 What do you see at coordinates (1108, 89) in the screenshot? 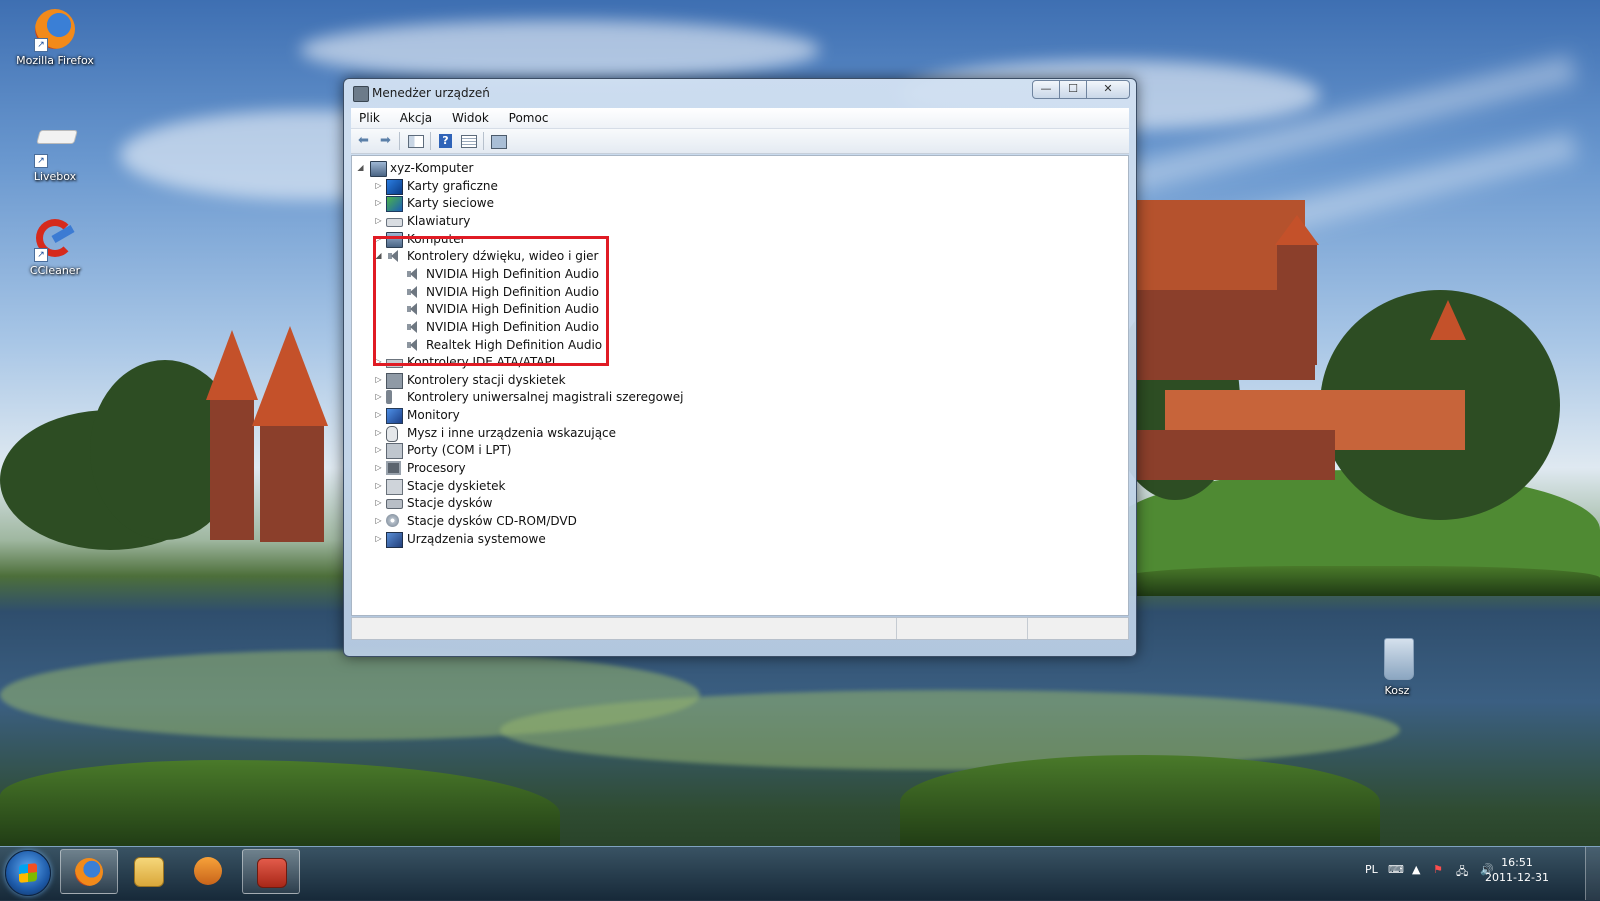
I see `close-button: ✕` at bounding box center [1108, 89].